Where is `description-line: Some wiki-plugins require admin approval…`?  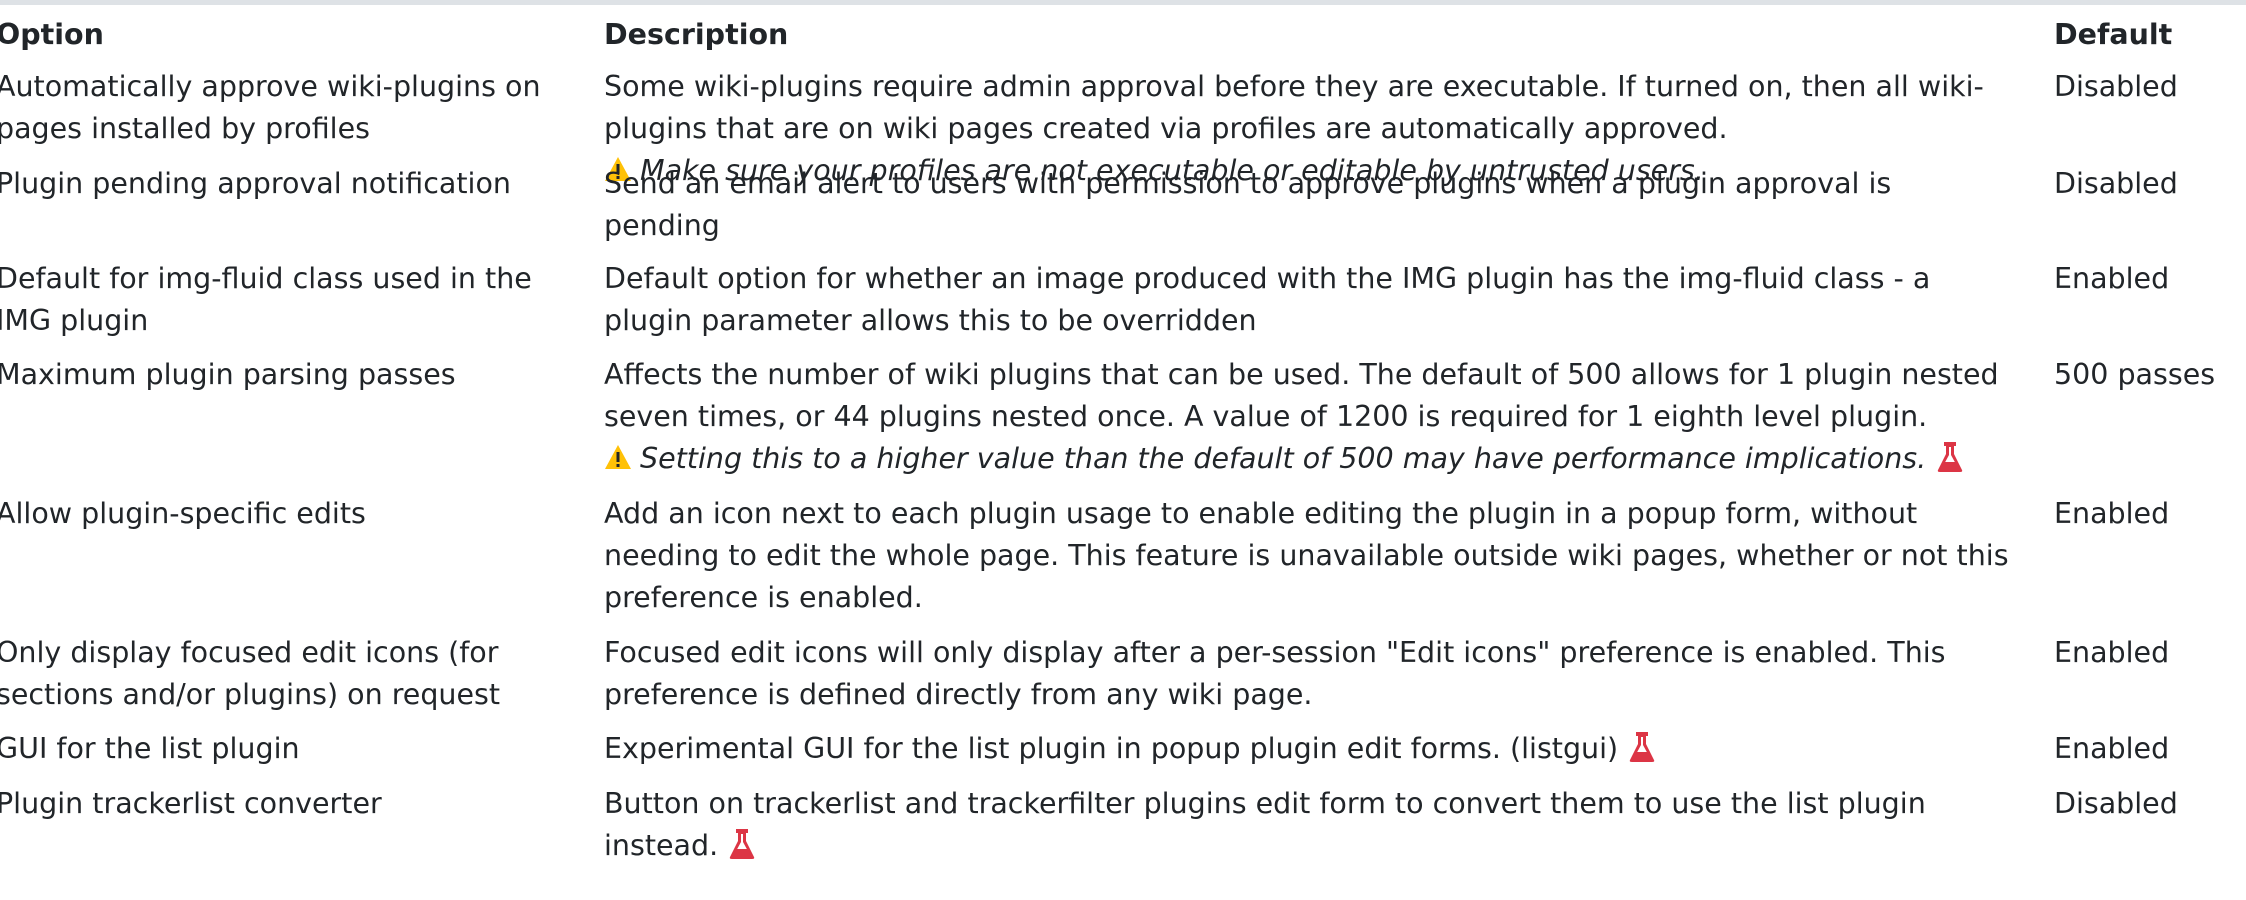
description-line: Some wiki-plugins require admin approval… is located at coordinates (1294, 86).